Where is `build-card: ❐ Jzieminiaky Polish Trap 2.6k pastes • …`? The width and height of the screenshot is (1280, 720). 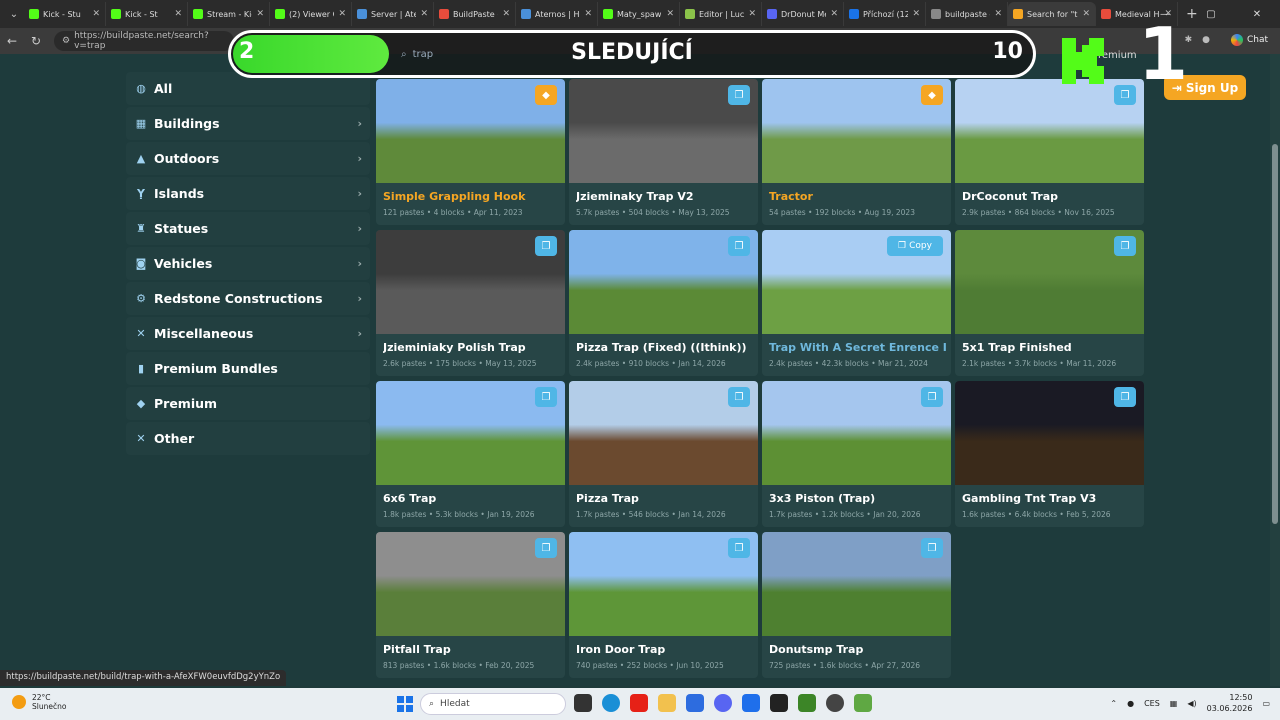
build-card: ❐ Jzieminiaky Polish Trap 2.6k pastes • … is located at coordinates (470, 303).